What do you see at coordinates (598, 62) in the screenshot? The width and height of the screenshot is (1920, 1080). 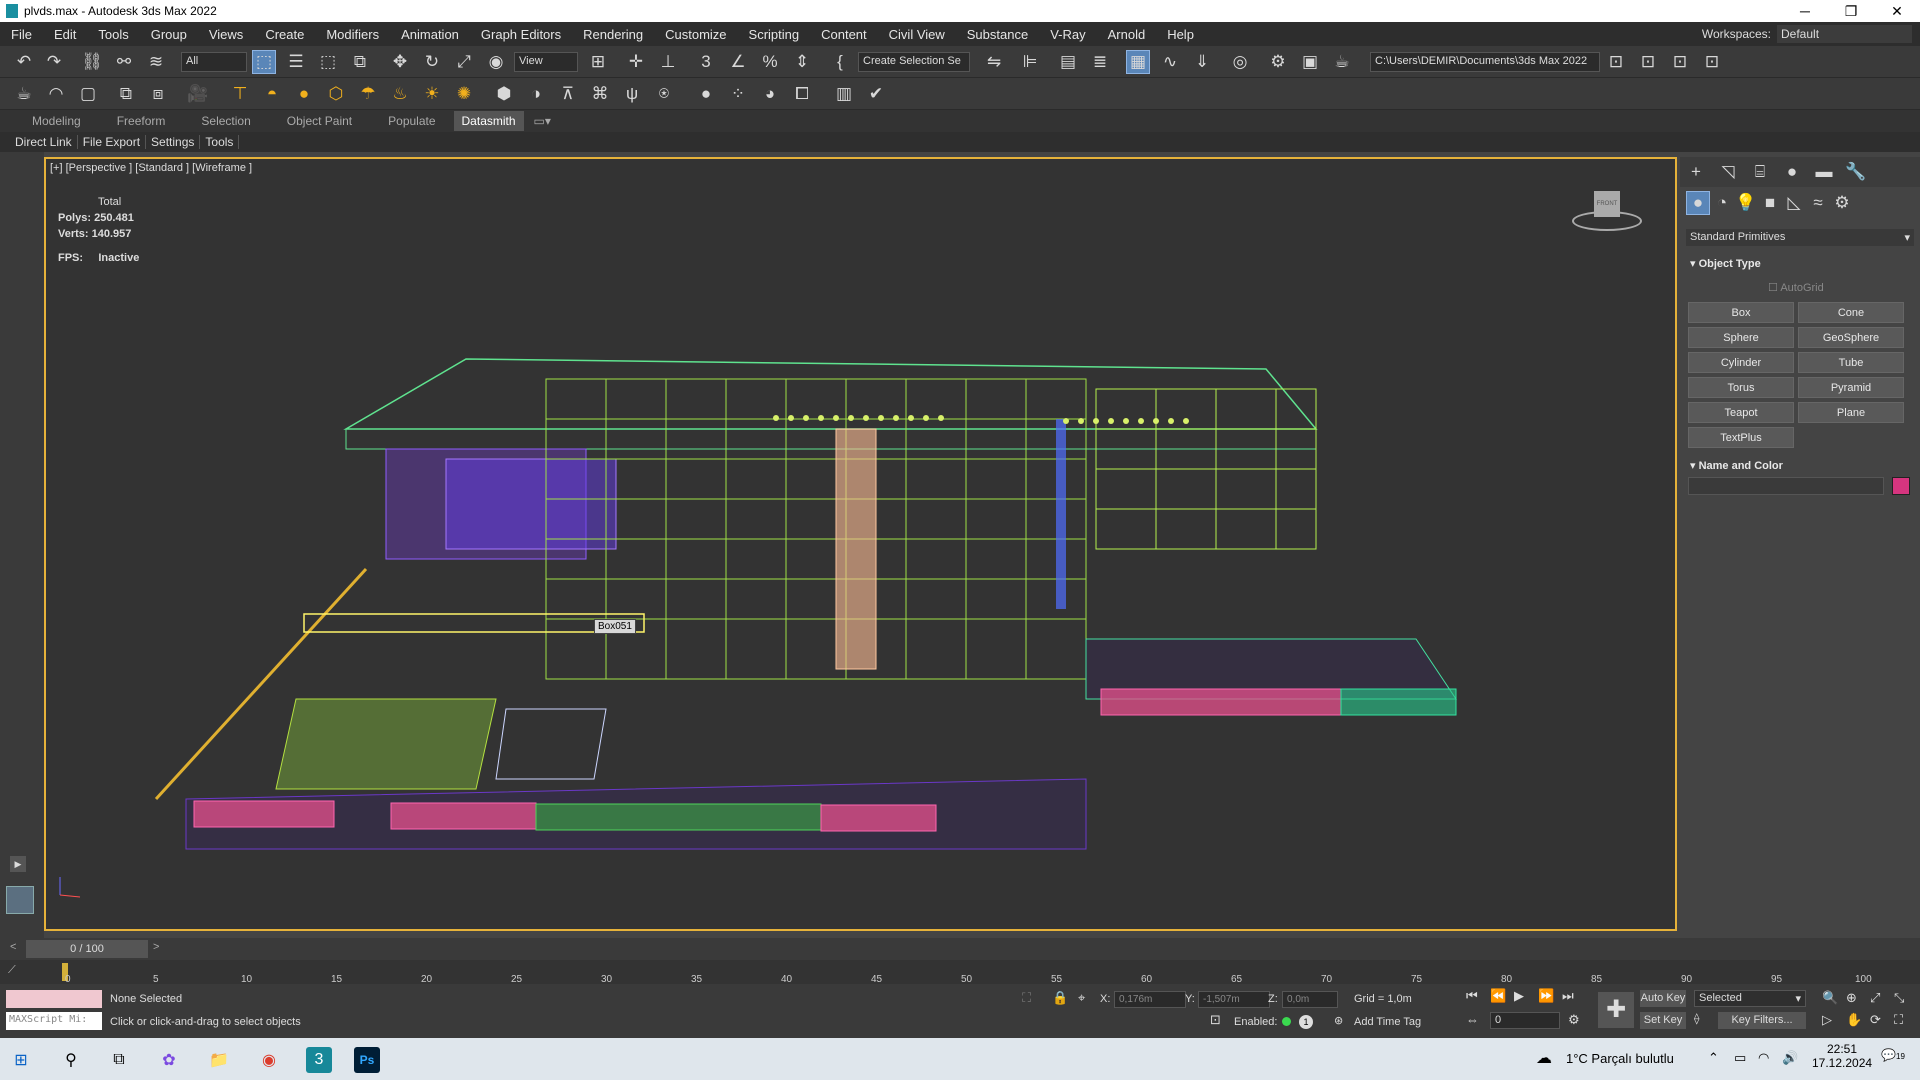 I see `pivot-center-icon: ⊞` at bounding box center [598, 62].